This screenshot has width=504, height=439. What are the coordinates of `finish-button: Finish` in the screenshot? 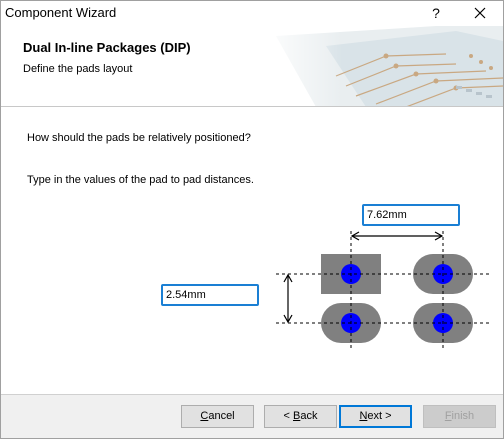 It's located at (459, 416).